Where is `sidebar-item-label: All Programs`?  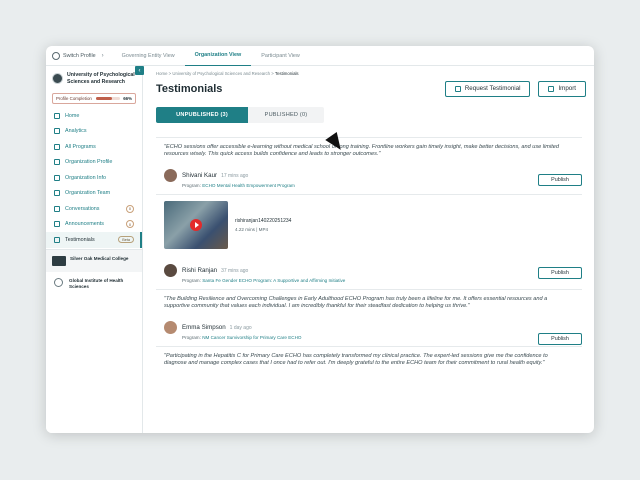
sidebar-item-label: All Programs is located at coordinates (80, 146).